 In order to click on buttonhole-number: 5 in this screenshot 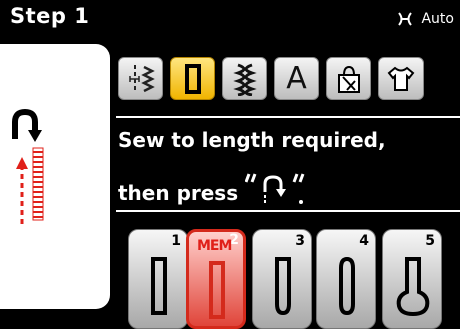, I will do `click(430, 241)`.